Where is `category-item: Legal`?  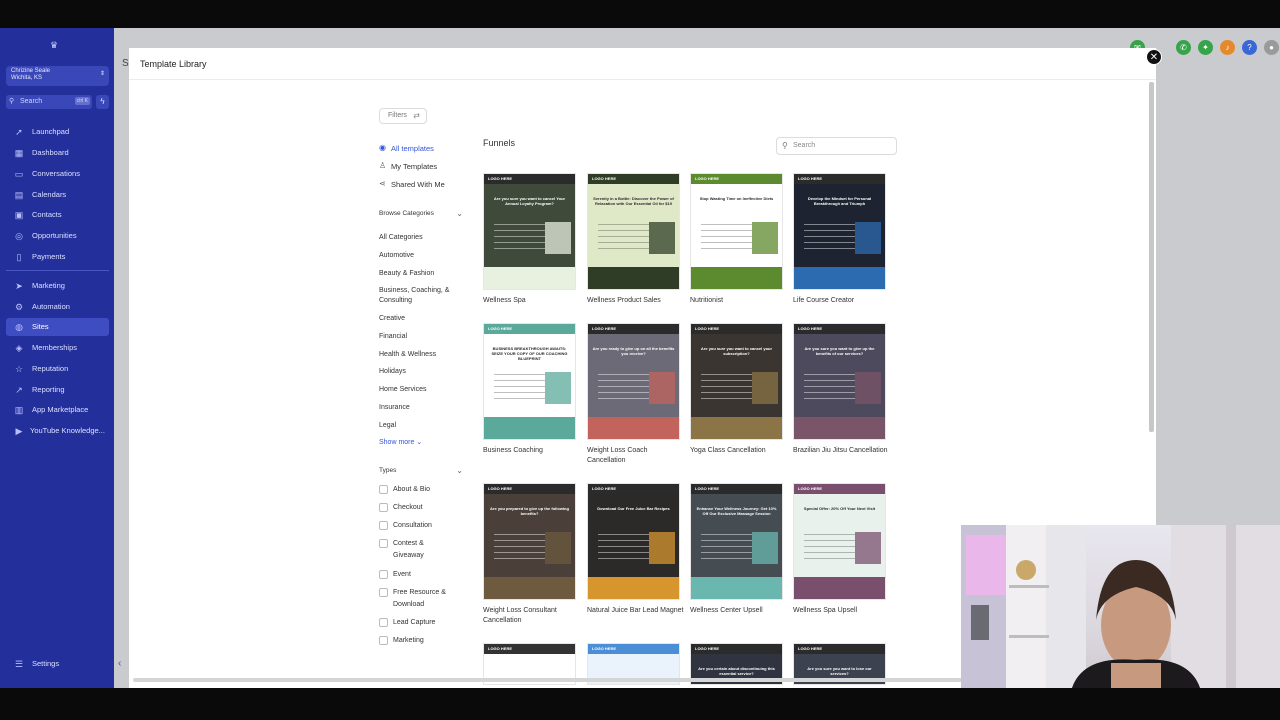
category-item: Legal is located at coordinates (419, 426).